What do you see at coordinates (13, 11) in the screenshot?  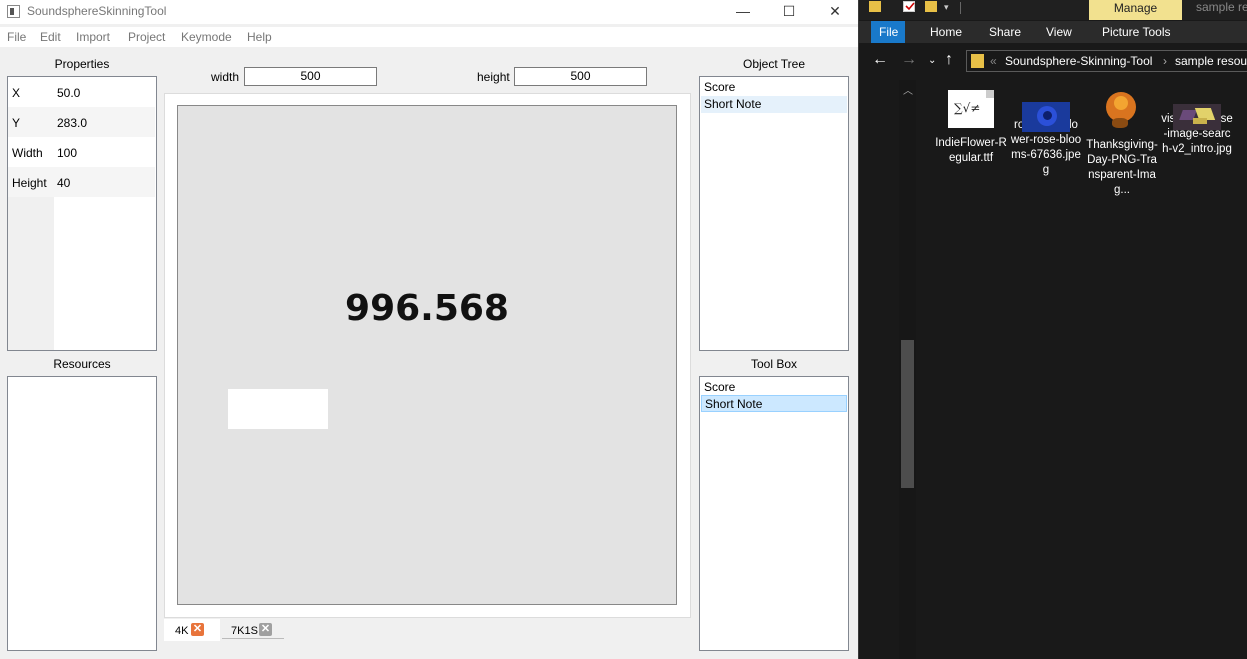 I see `app-icon` at bounding box center [13, 11].